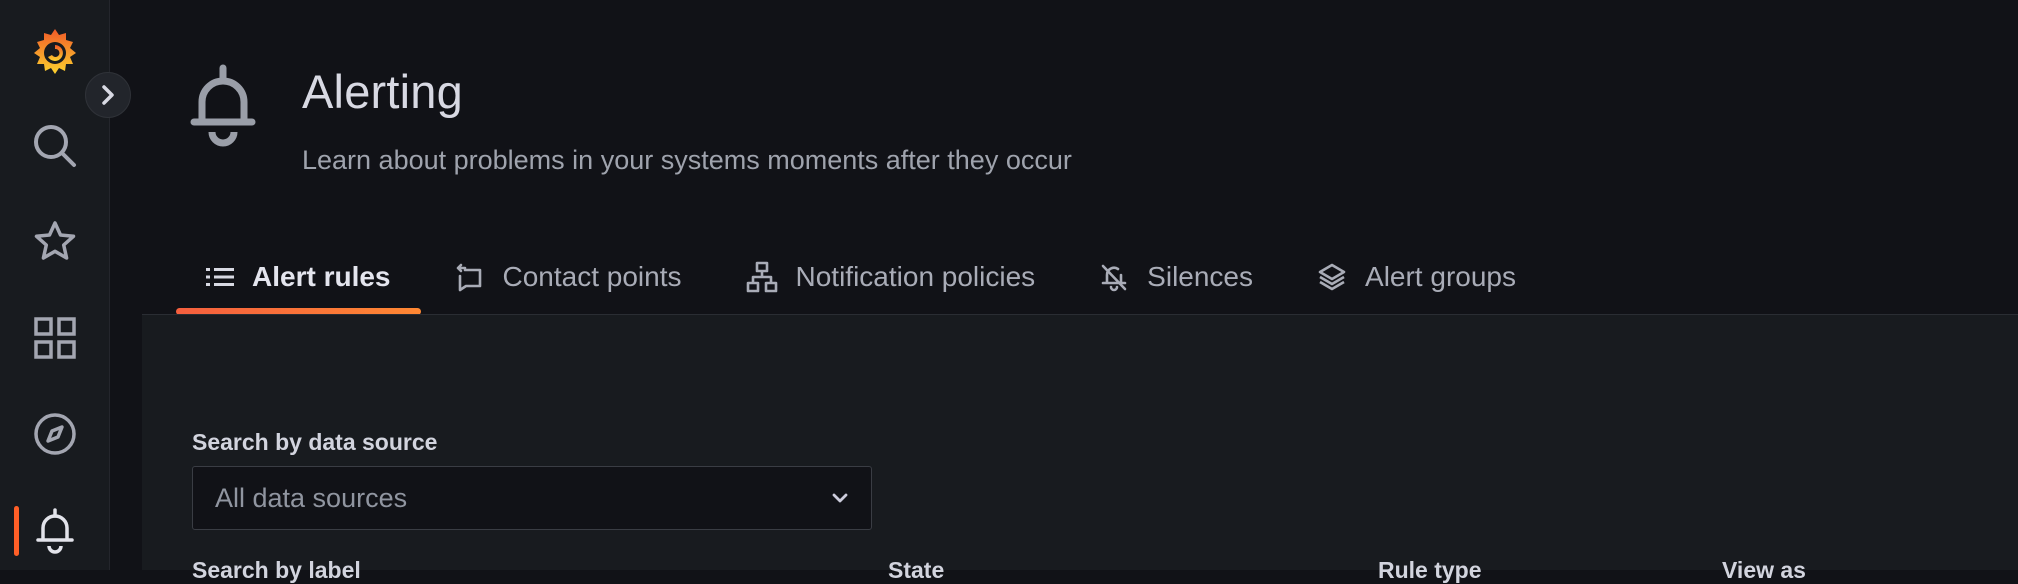 This screenshot has height=584, width=2018. Describe the element at coordinates (321, 276) in the screenshot. I see `tab-label: Alert rules` at that location.